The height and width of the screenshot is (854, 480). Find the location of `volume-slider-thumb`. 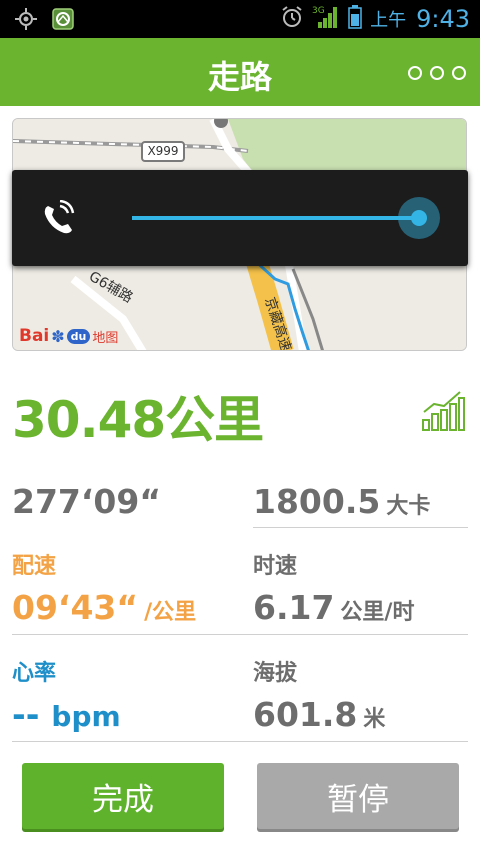

volume-slider-thumb is located at coordinates (419, 218).